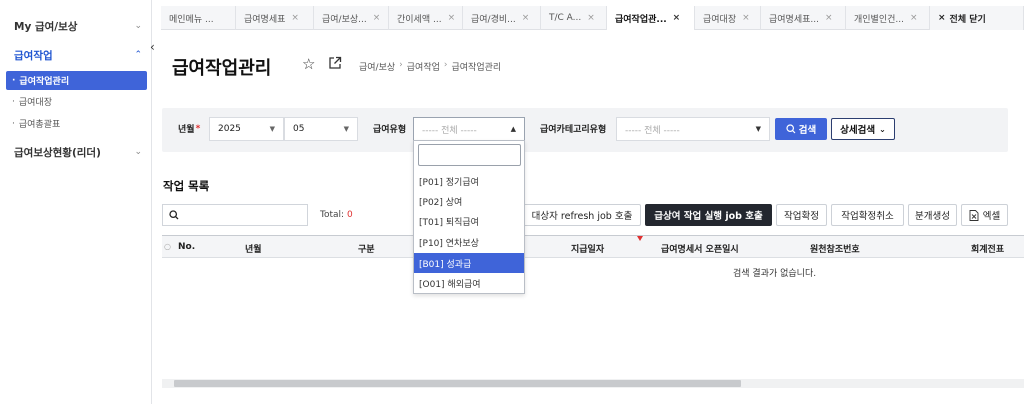 The image size is (1024, 404). Describe the element at coordinates (863, 129) in the screenshot. I see `advanced-search-button: 상세검색 ⌄` at that location.